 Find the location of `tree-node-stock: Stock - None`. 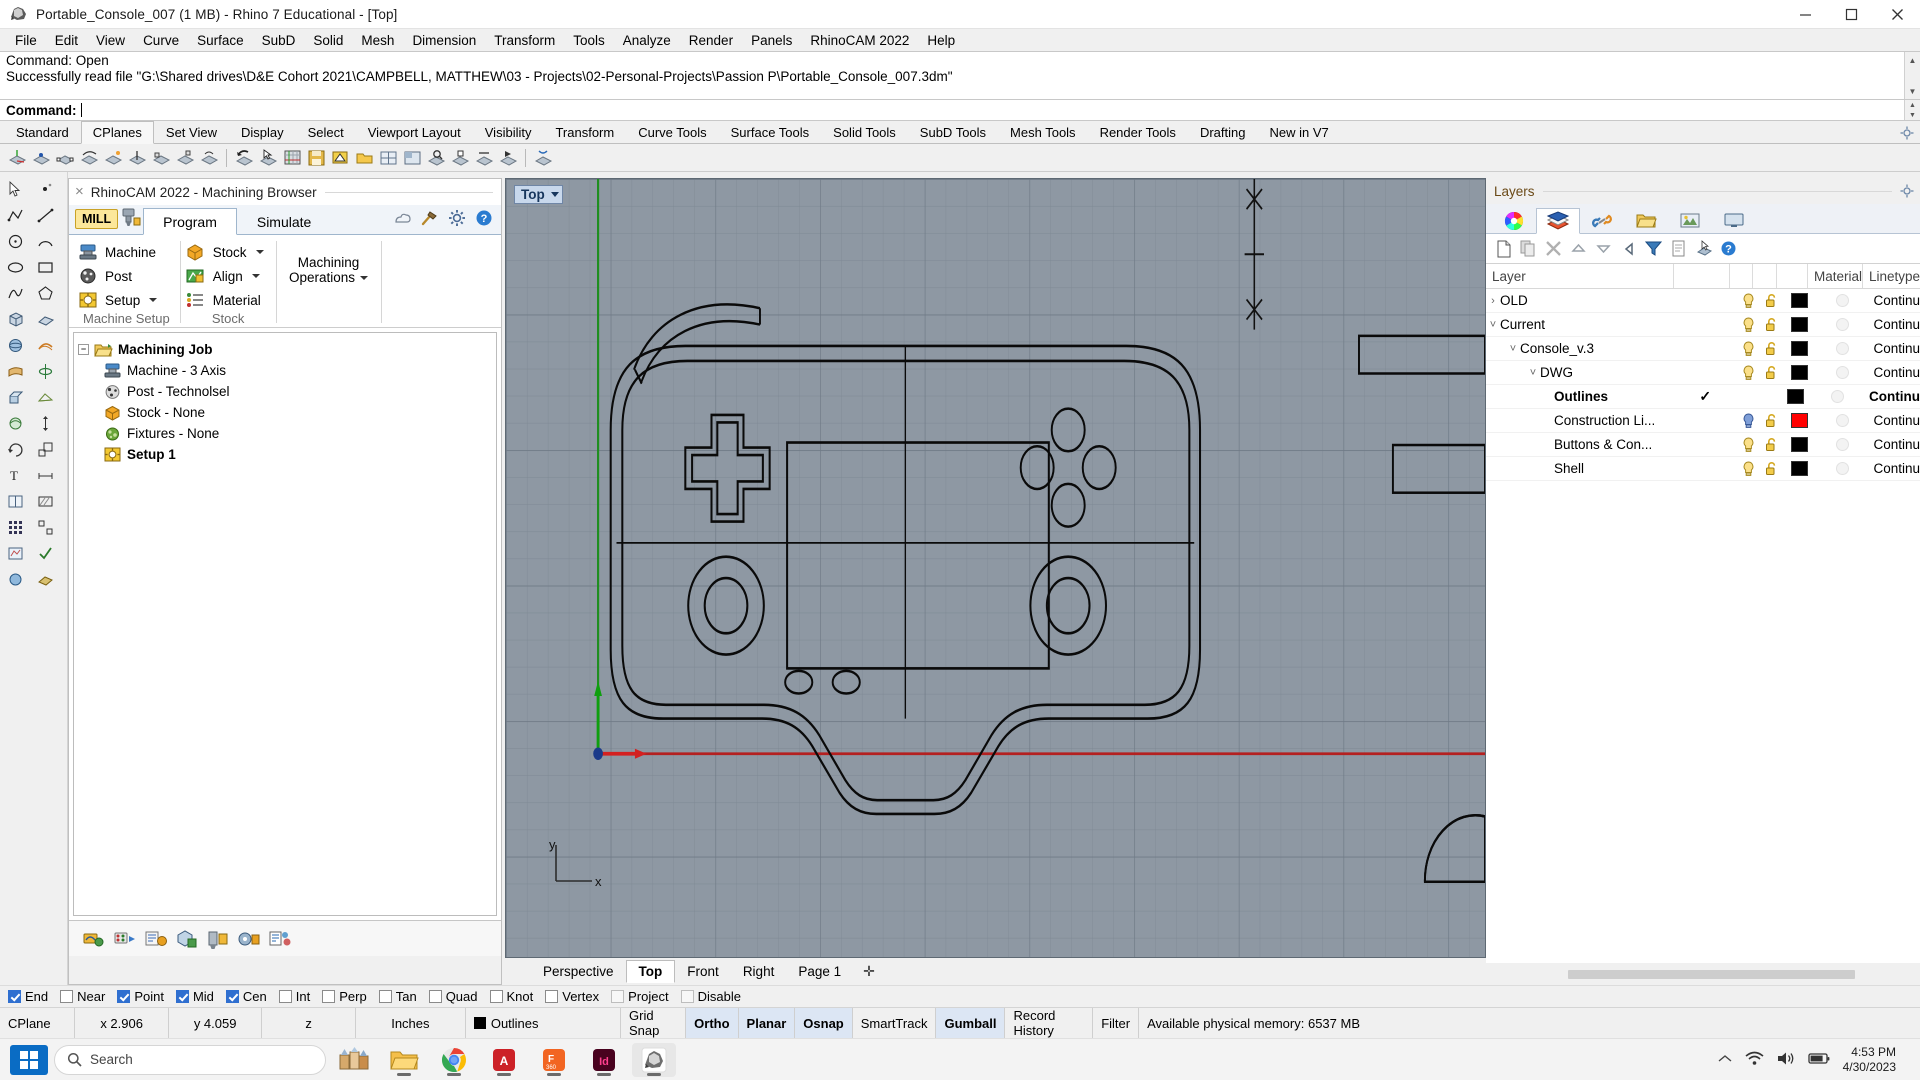

tree-node-stock: Stock - None is located at coordinates (285, 412).